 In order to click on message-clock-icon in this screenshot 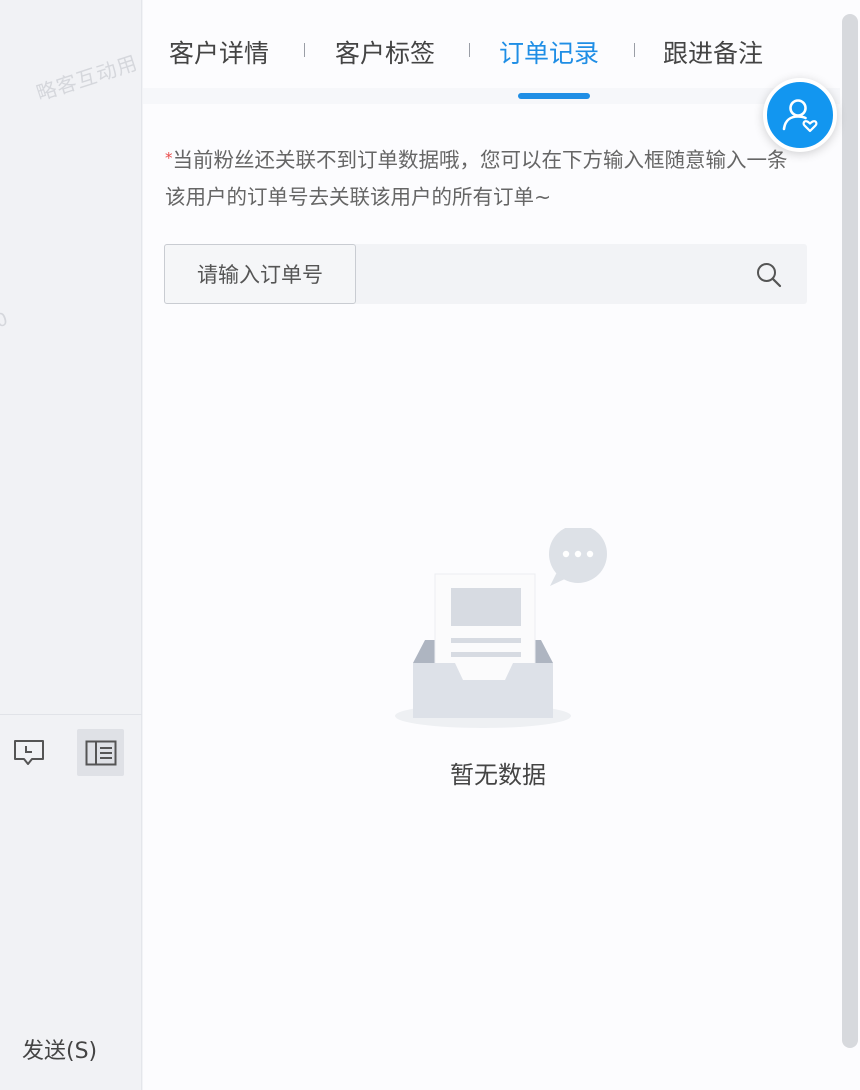, I will do `click(29, 752)`.